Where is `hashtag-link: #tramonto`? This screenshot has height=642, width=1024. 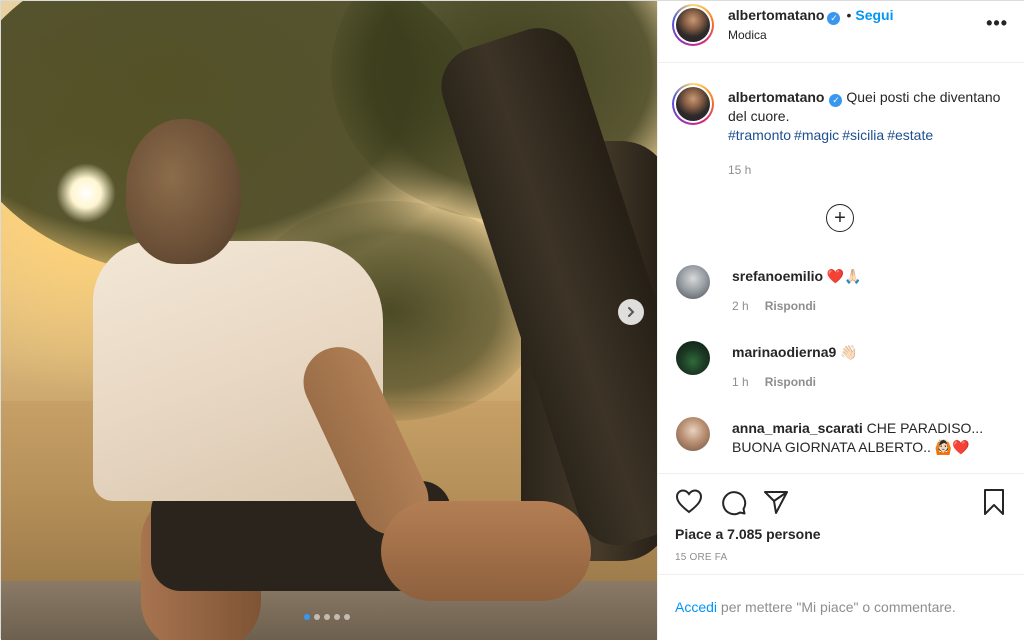 hashtag-link: #tramonto is located at coordinates (759, 135).